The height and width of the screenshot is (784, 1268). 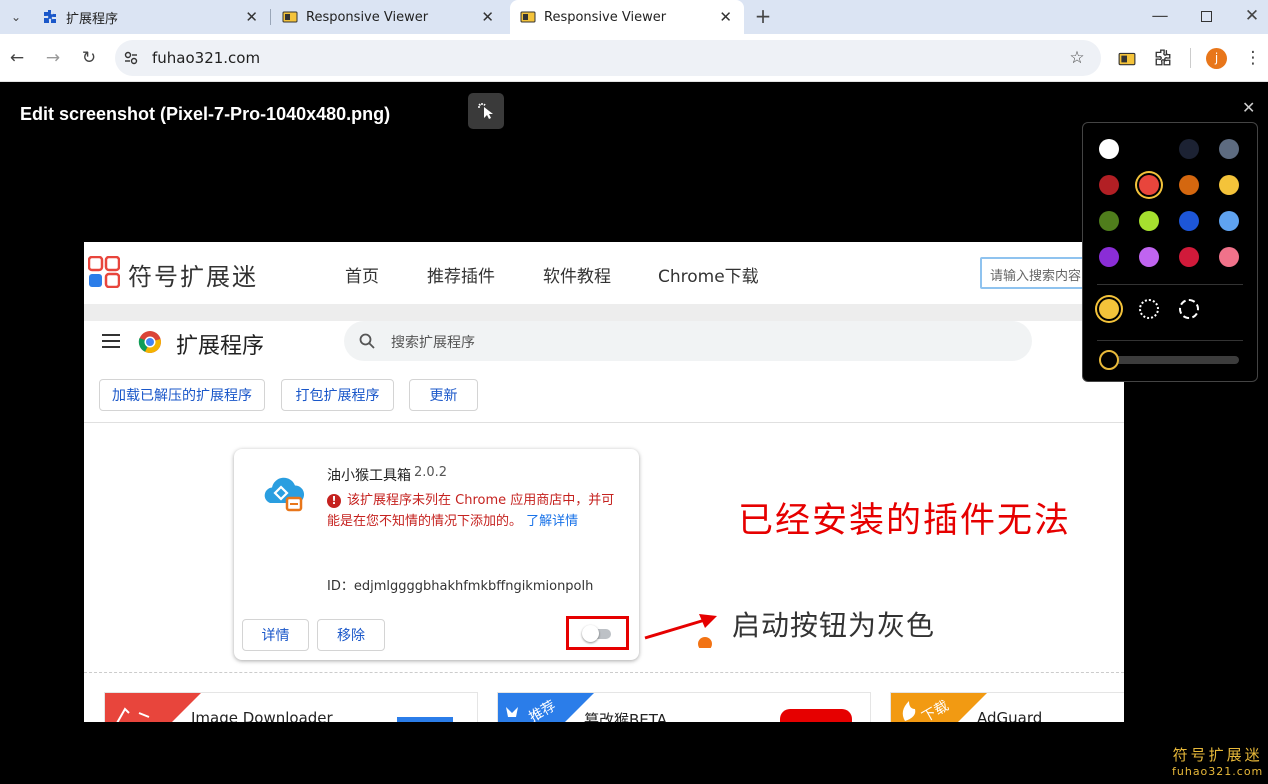 I want to click on tab-divider, so click(x=270, y=17).